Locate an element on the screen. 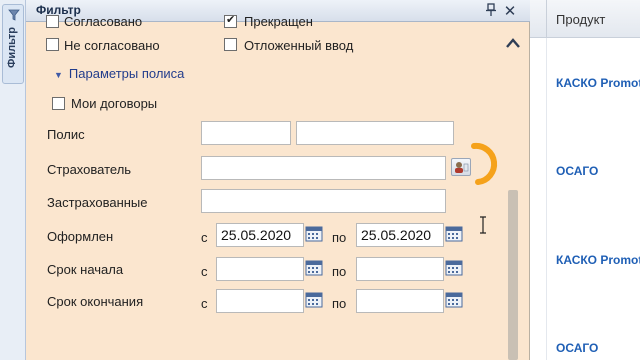  terminated-checkbox is located at coordinates (230, 20).